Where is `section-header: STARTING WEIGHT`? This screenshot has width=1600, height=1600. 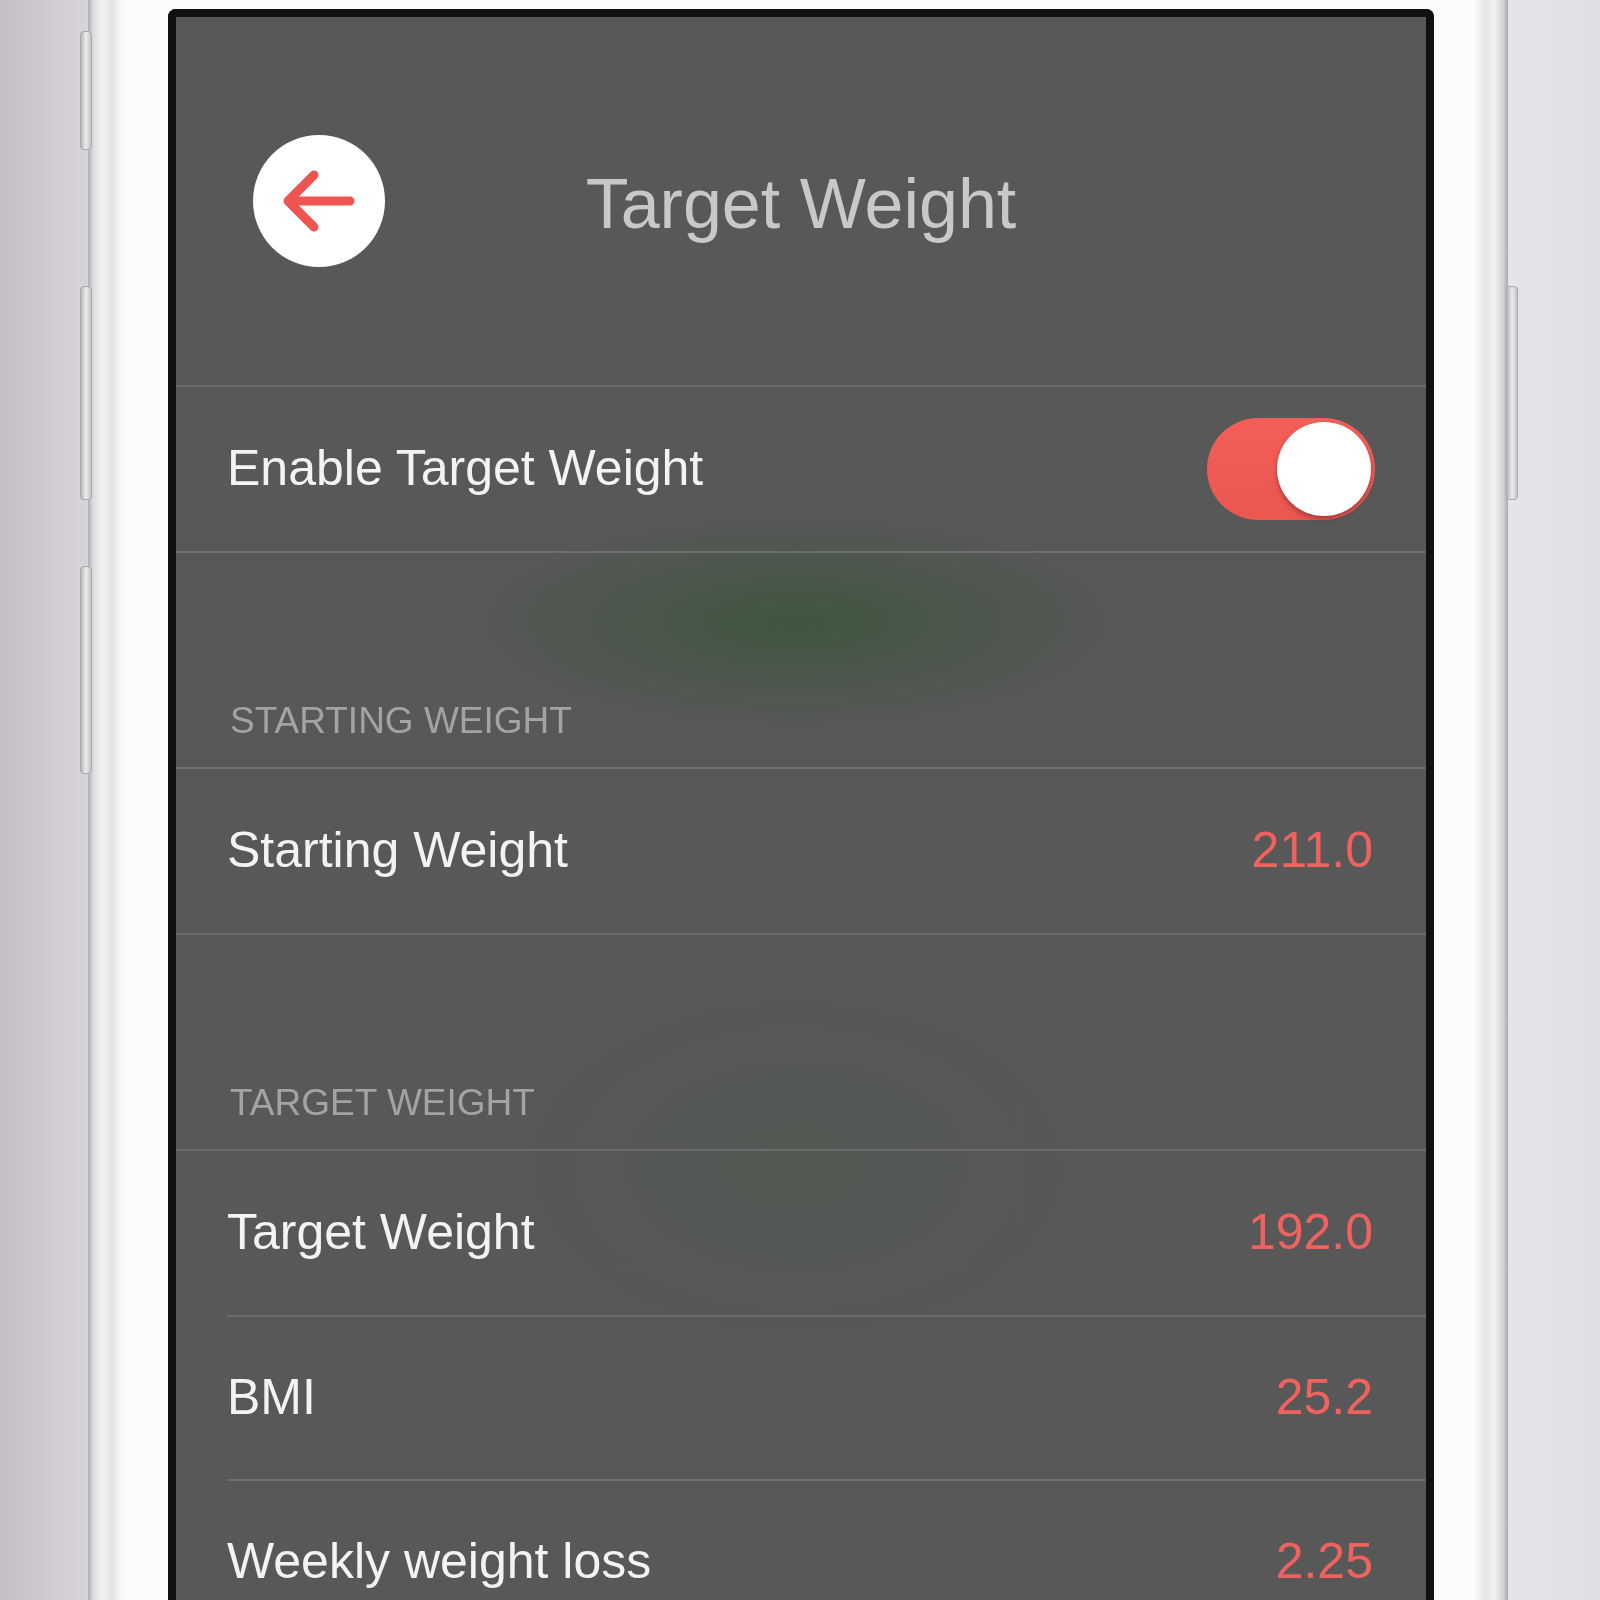
section-header: STARTING WEIGHT is located at coordinates (401, 721).